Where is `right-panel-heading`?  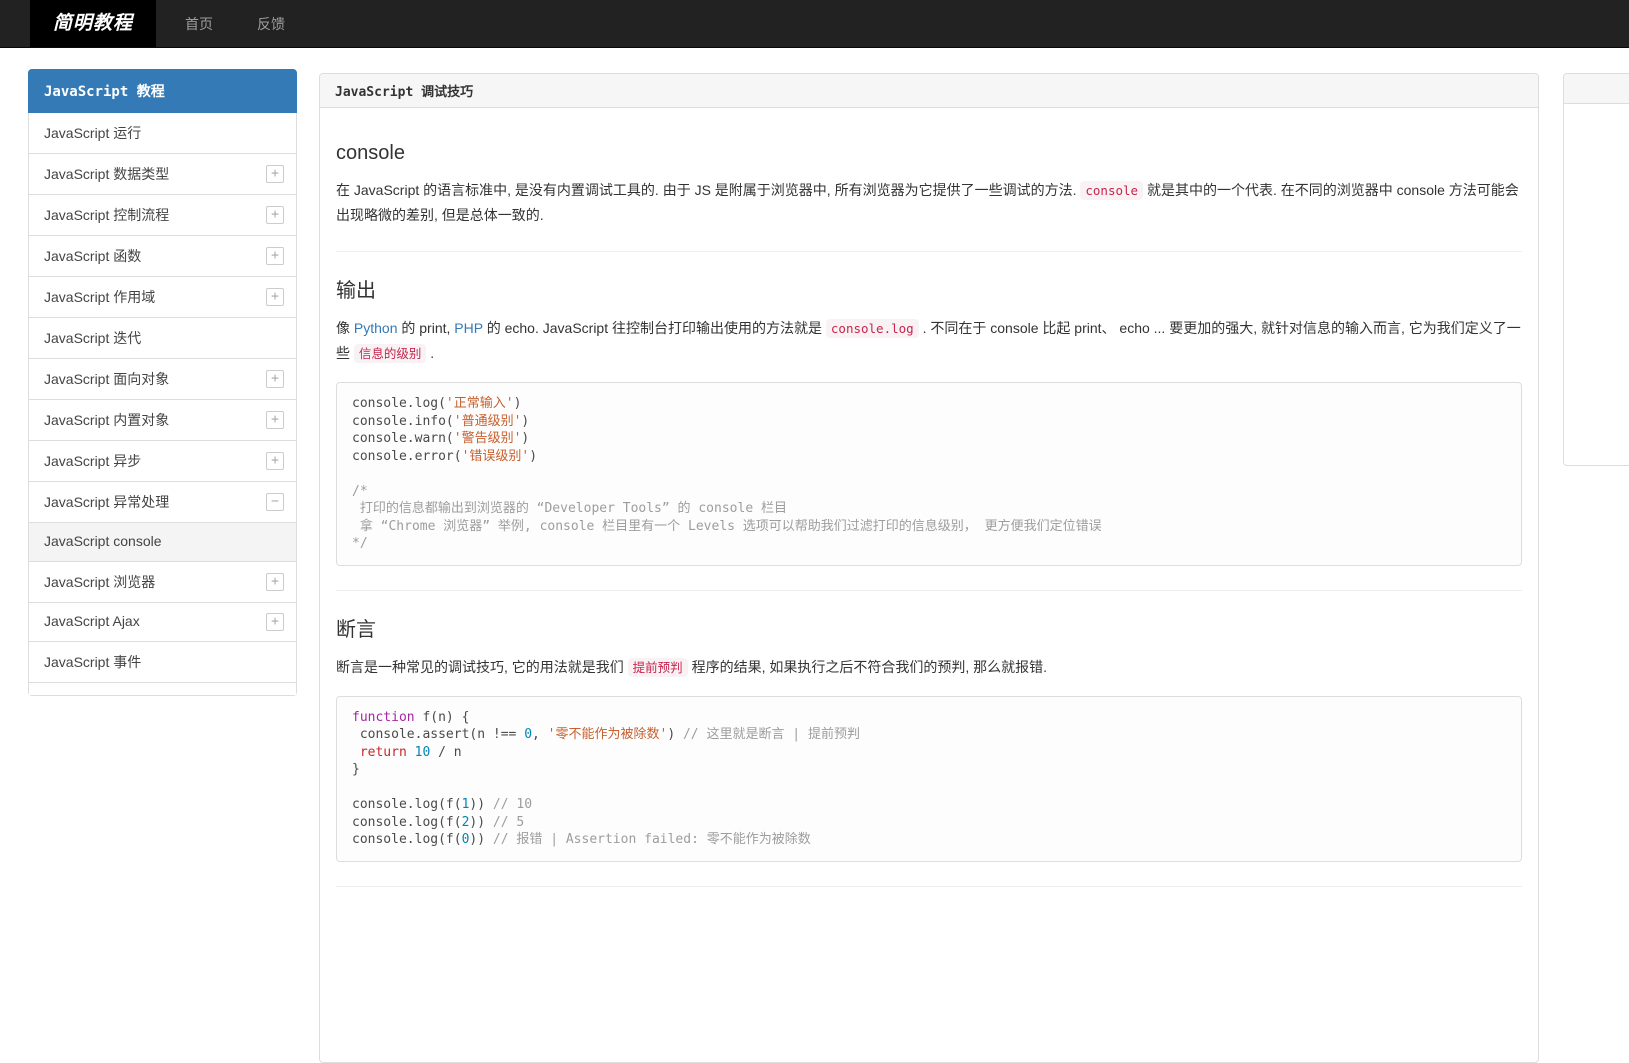
right-panel-heading is located at coordinates (1596, 89).